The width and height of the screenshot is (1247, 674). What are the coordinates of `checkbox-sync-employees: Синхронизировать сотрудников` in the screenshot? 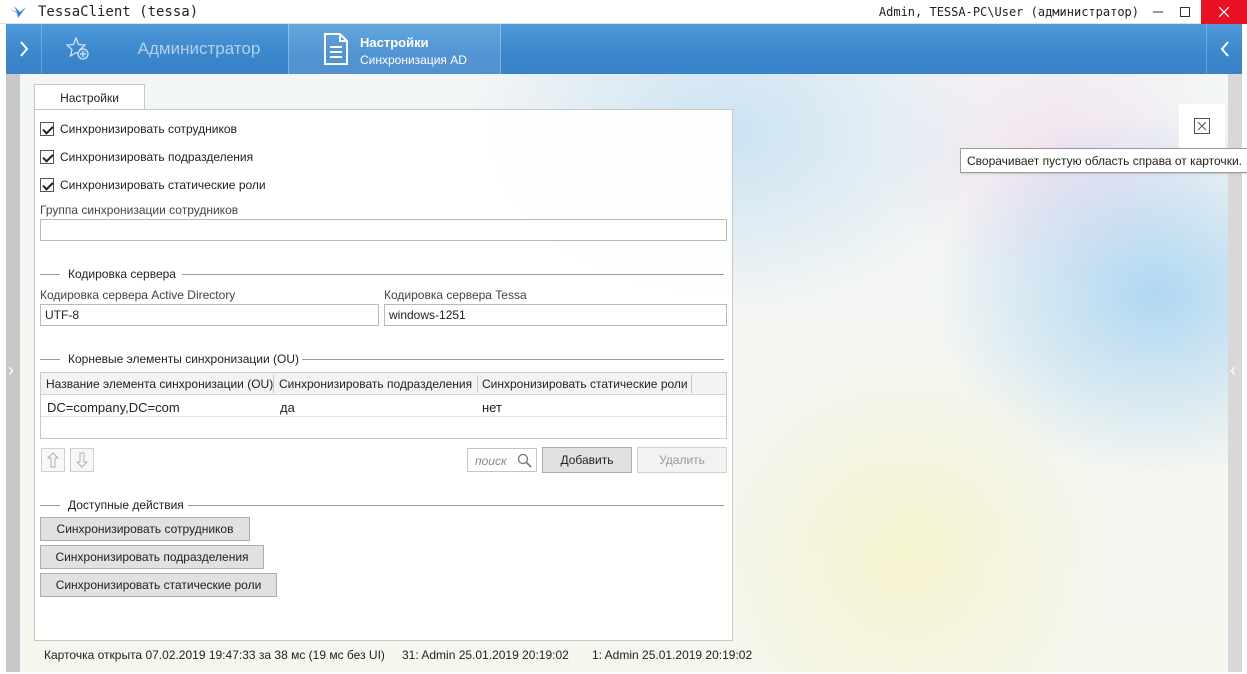 It's located at (138, 129).